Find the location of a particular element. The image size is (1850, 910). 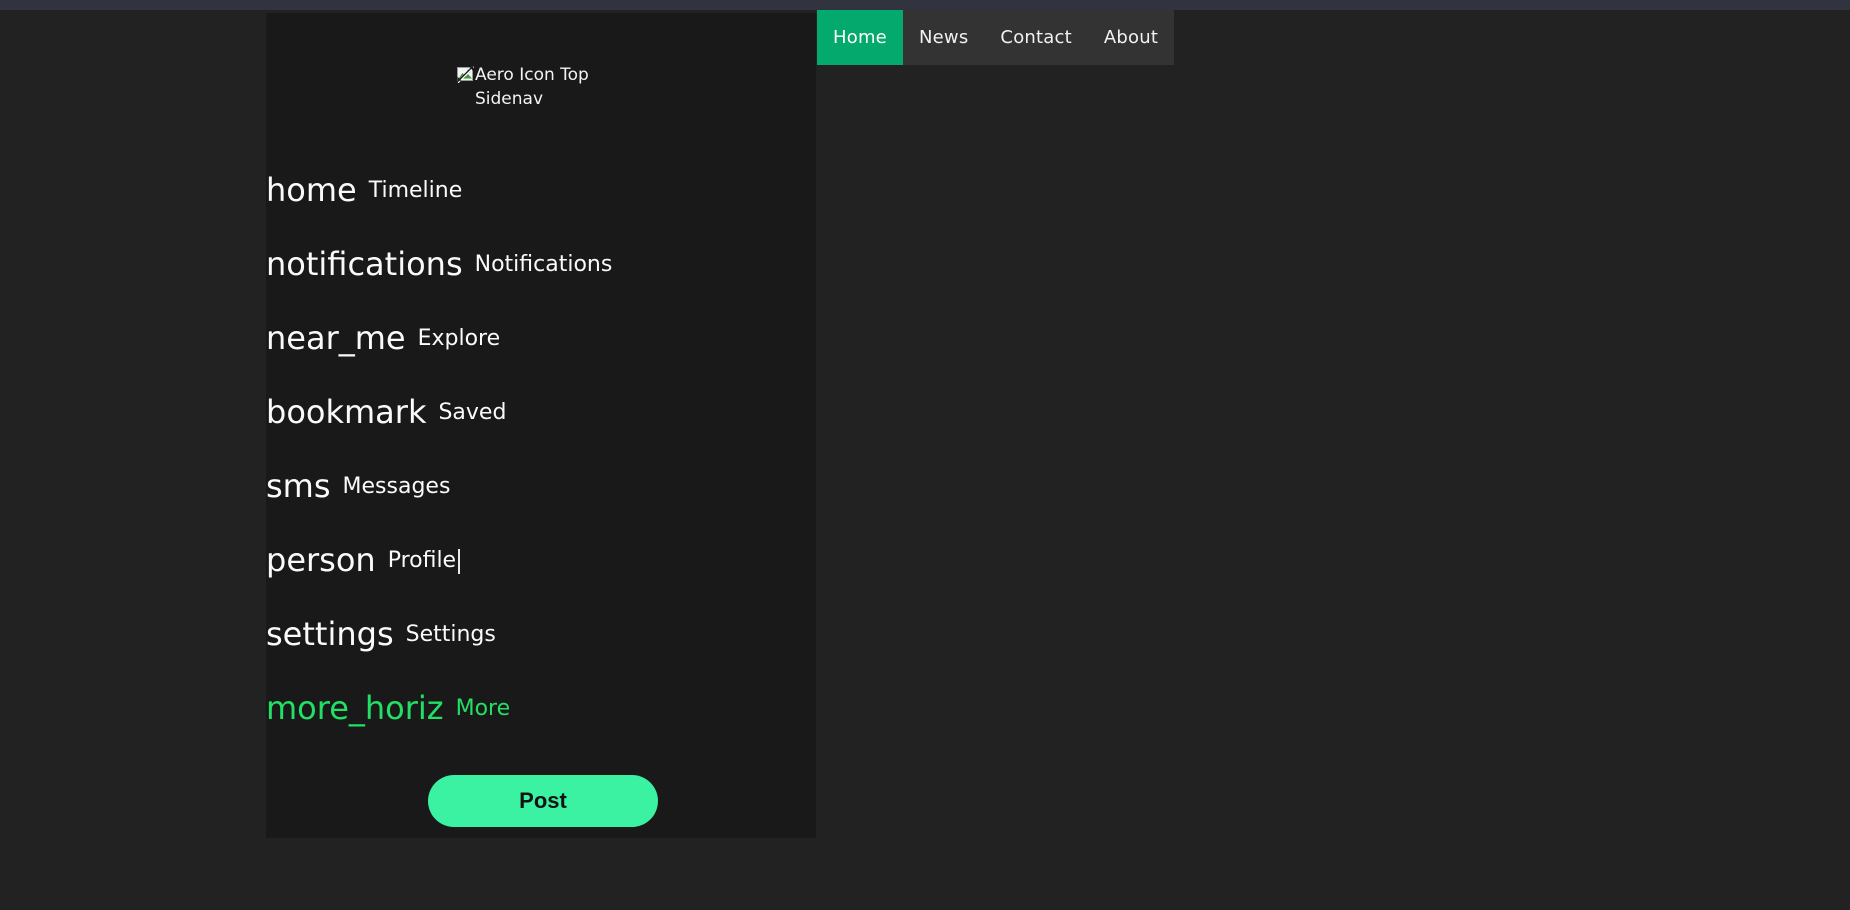

sidenav-item-label: Saved is located at coordinates (472, 412).